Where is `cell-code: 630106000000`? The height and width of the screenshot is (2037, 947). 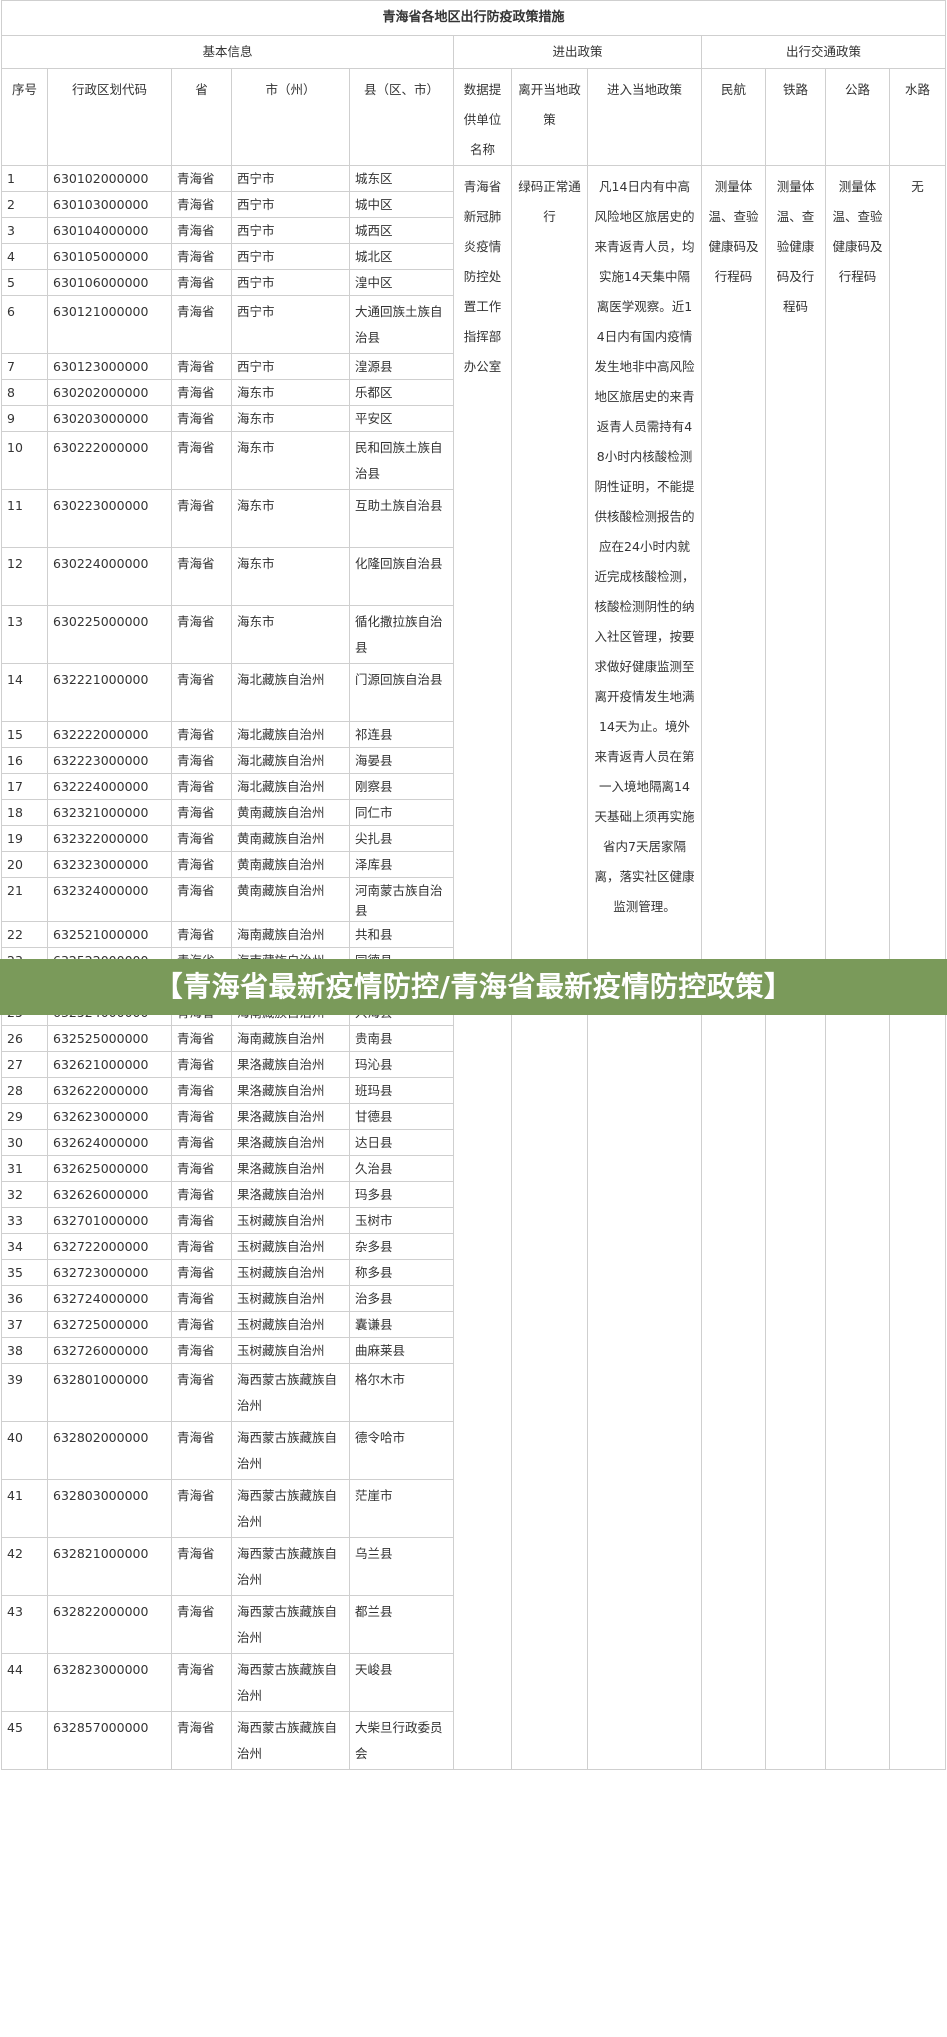 cell-code: 630106000000 is located at coordinates (109, 282).